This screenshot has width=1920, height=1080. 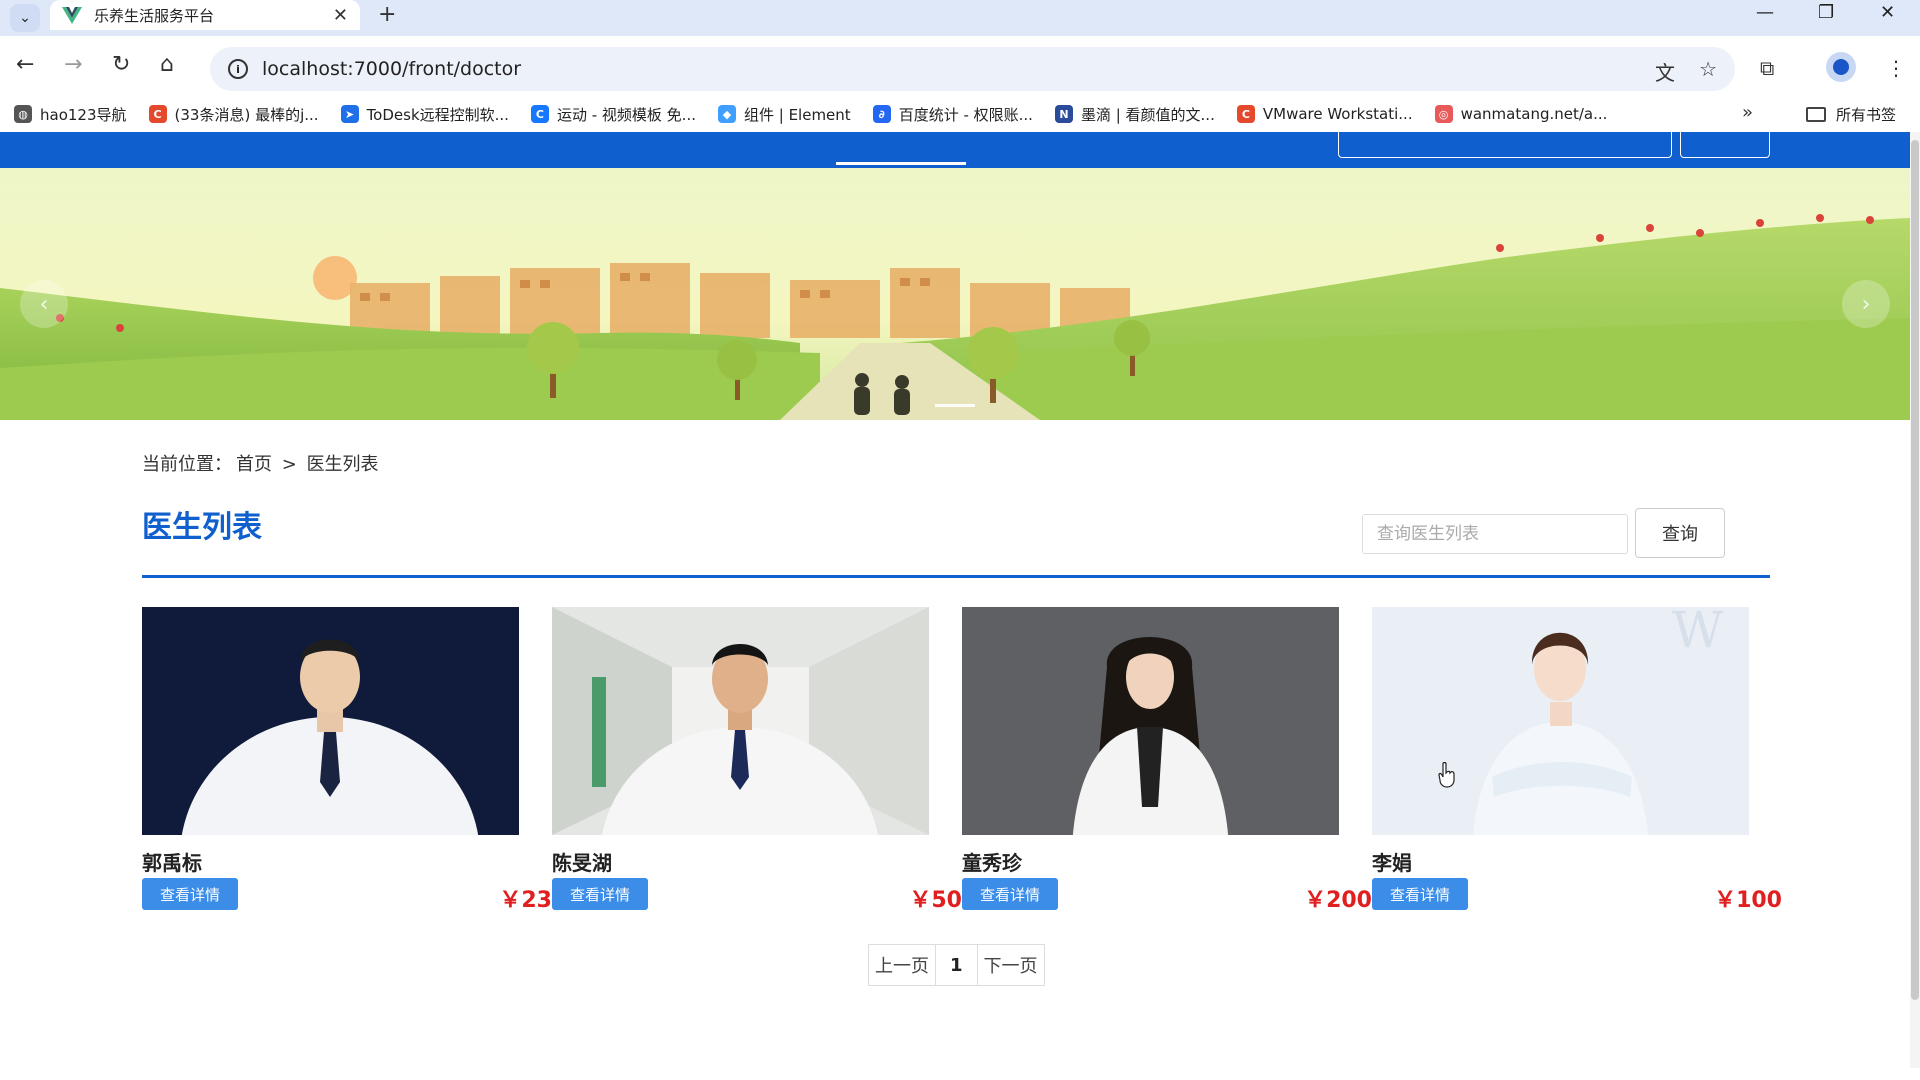 What do you see at coordinates (1392, 863) in the screenshot?
I see `doctor-name: 李娟` at bounding box center [1392, 863].